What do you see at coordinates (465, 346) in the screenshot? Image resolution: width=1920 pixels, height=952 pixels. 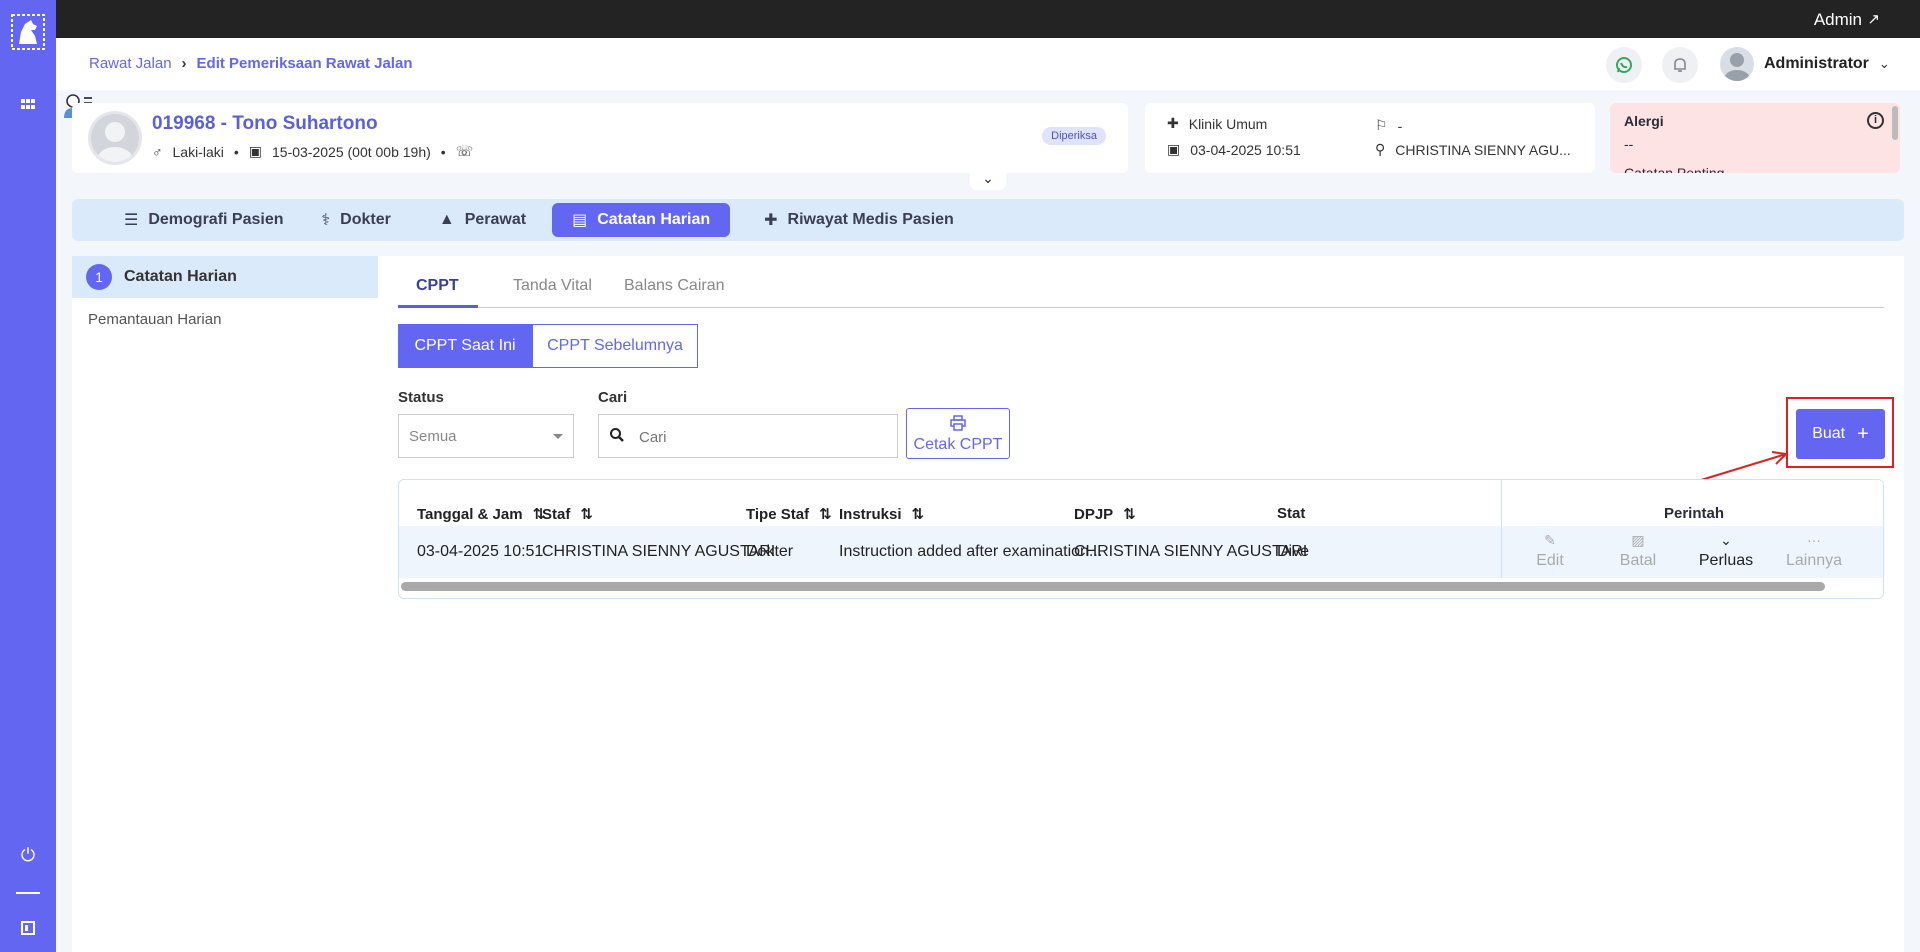 I see `toggle-cppt-saat-ini: CPPT Saat Ini` at bounding box center [465, 346].